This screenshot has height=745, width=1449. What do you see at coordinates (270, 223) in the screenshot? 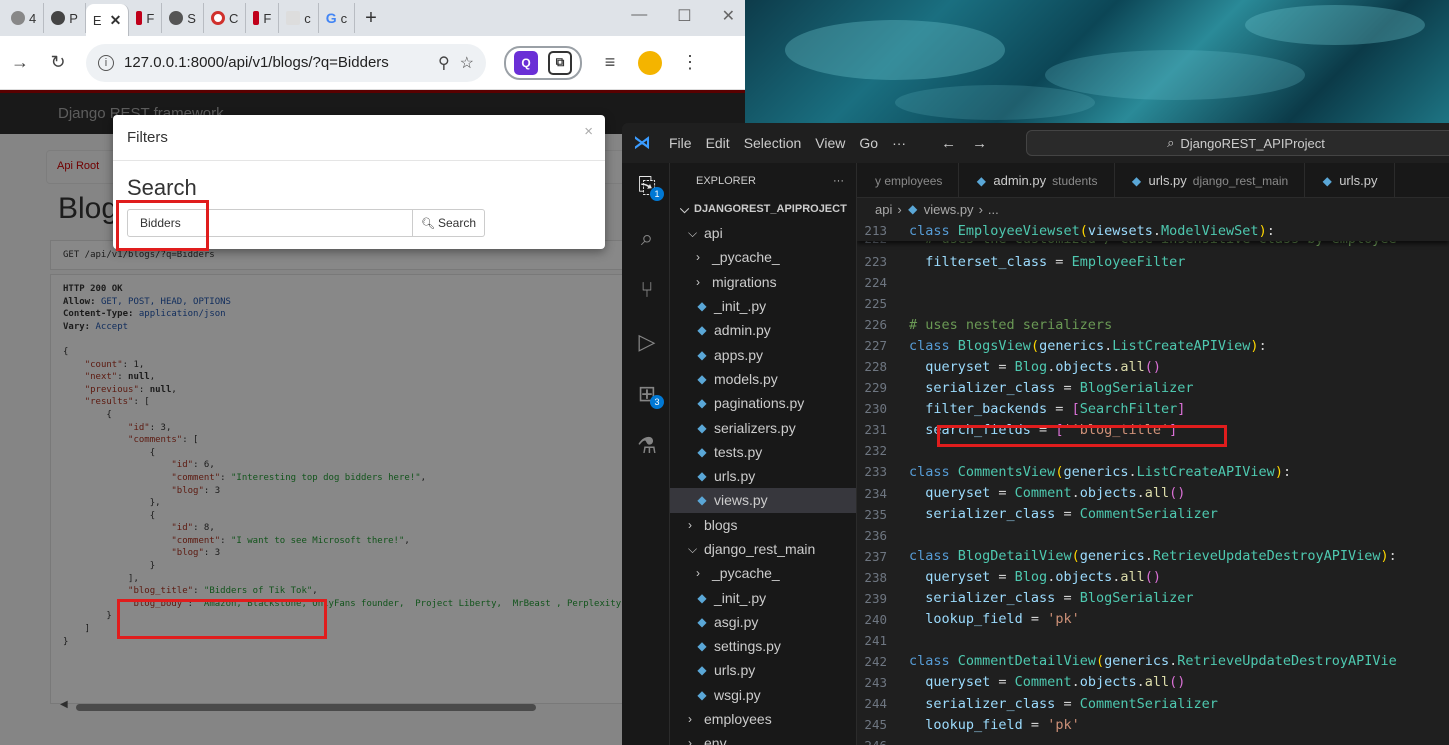
I see `search-input` at bounding box center [270, 223].